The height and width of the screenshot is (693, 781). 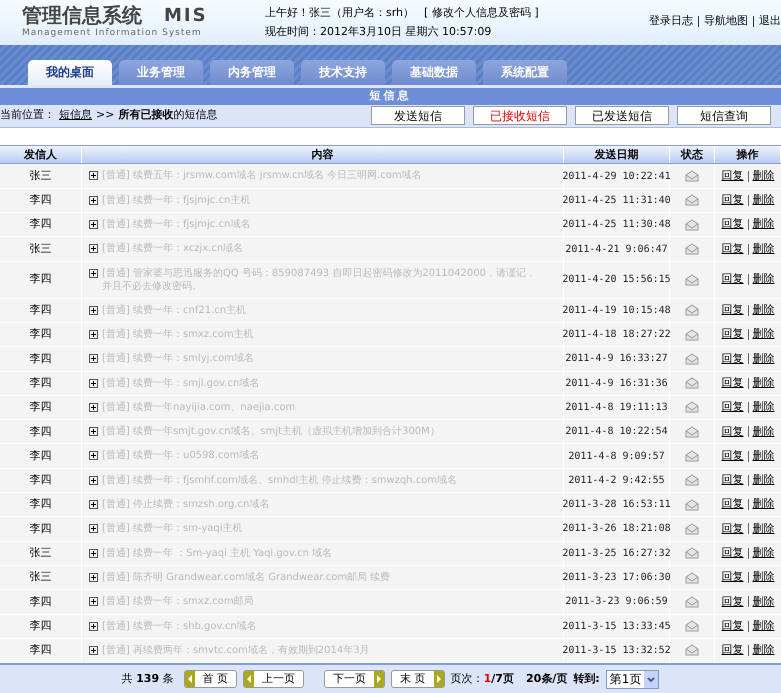 What do you see at coordinates (622, 116) in the screenshot?
I see `message-action-button: 已发送短信` at bounding box center [622, 116].